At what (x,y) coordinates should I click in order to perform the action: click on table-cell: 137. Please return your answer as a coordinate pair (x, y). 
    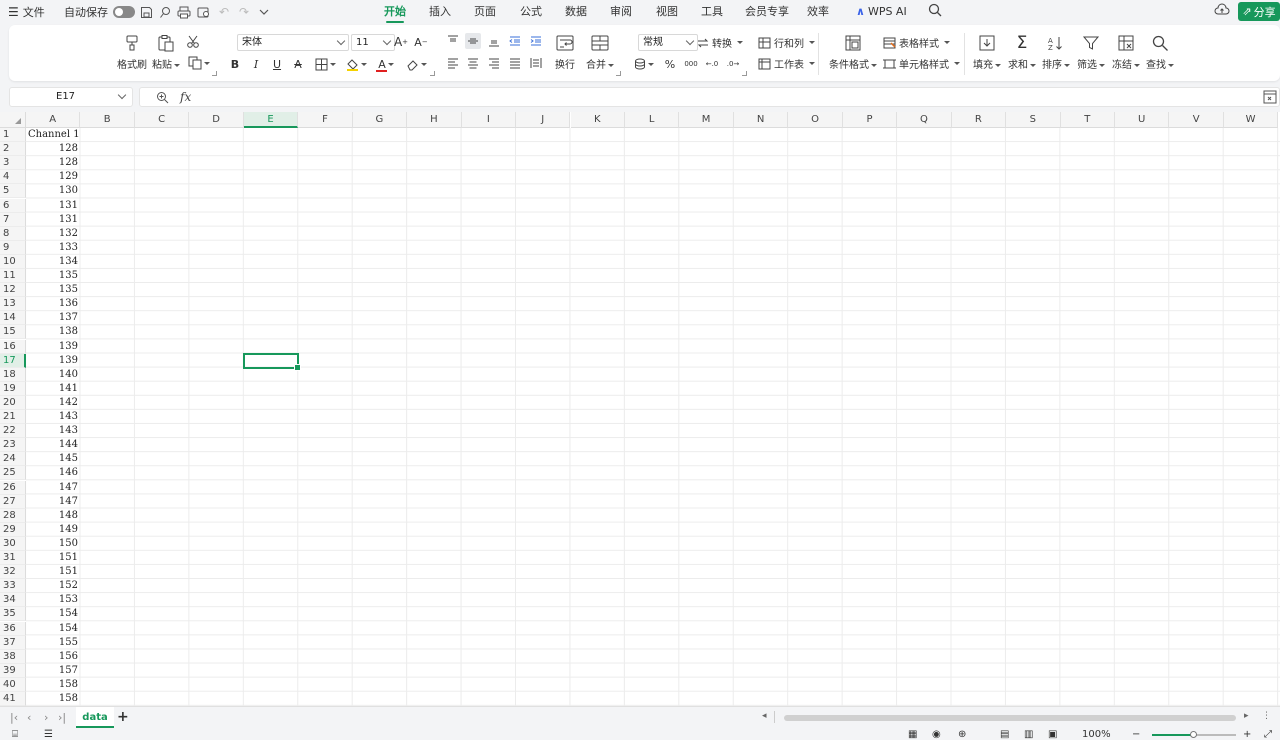
    Looking at the image, I should click on (53, 318).